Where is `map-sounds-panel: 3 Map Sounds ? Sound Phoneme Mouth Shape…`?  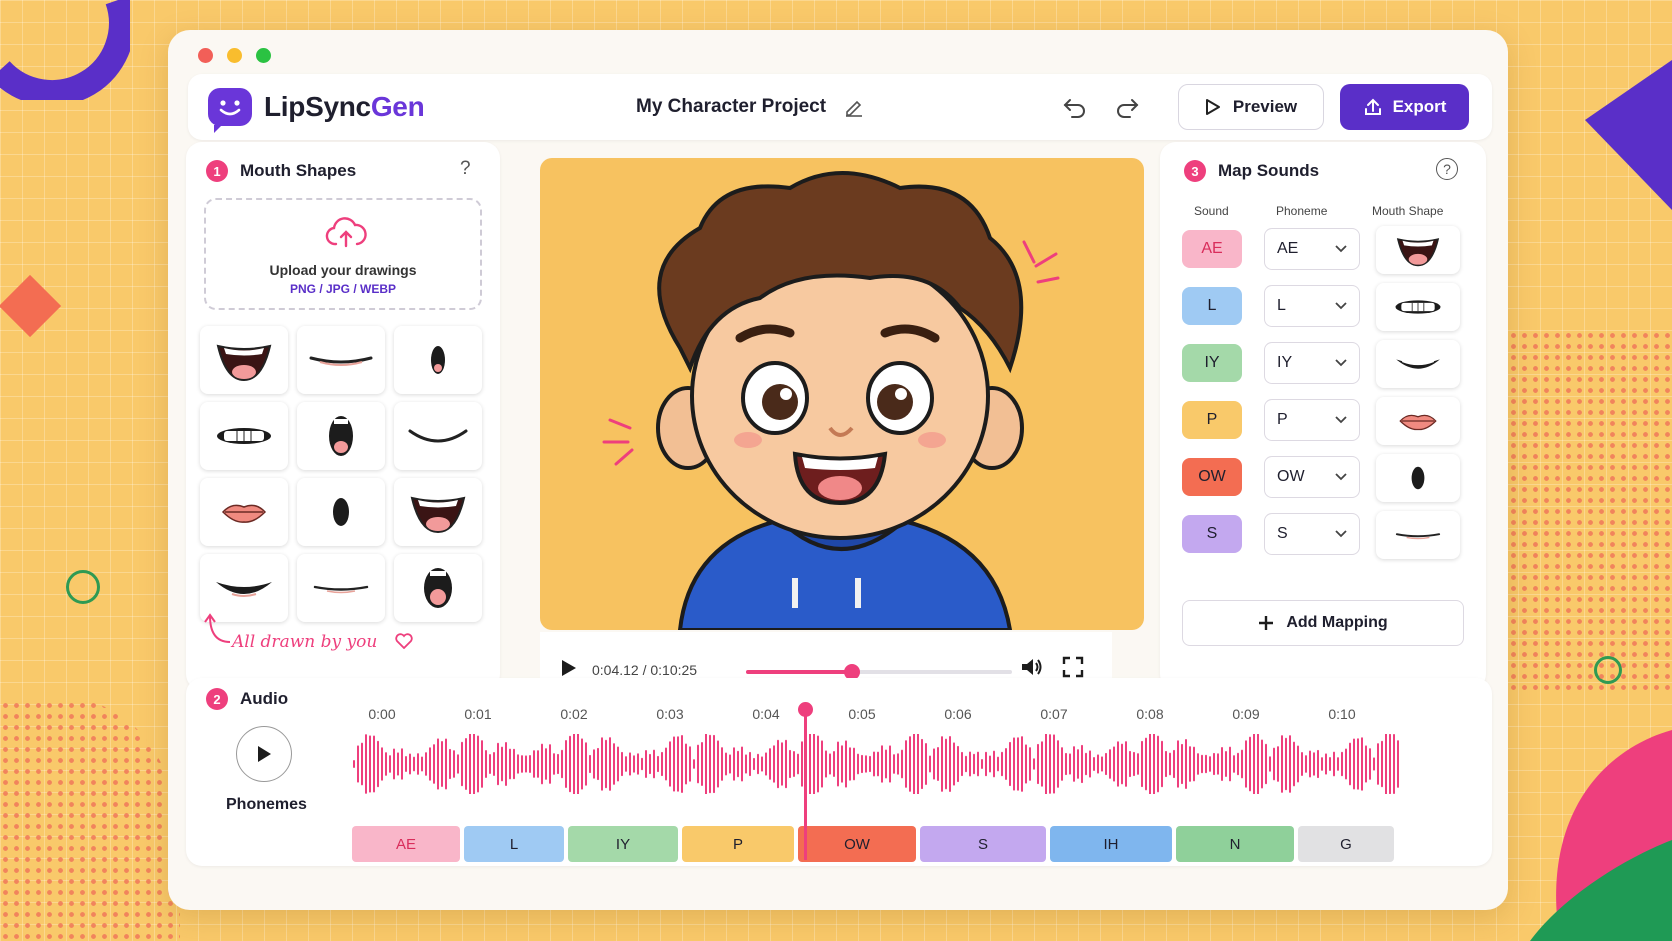 map-sounds-panel: 3 Map Sounds ? Sound Phoneme Mouth Shape… is located at coordinates (1323, 416).